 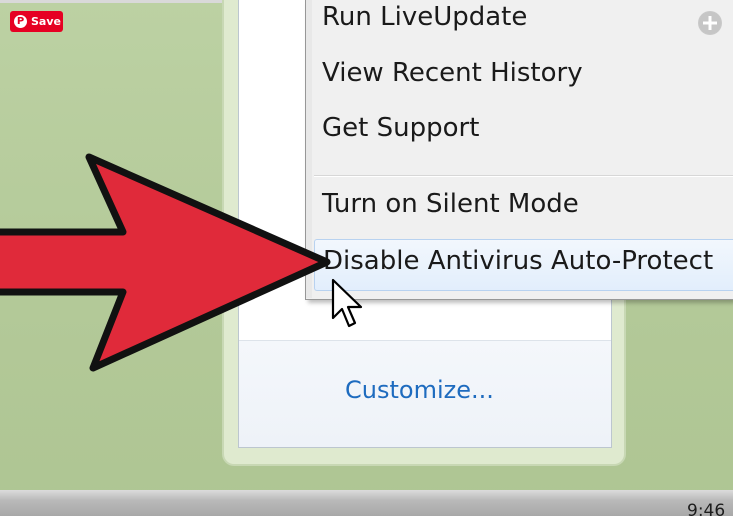 I want to click on expand-plus-icon, so click(x=710, y=23).